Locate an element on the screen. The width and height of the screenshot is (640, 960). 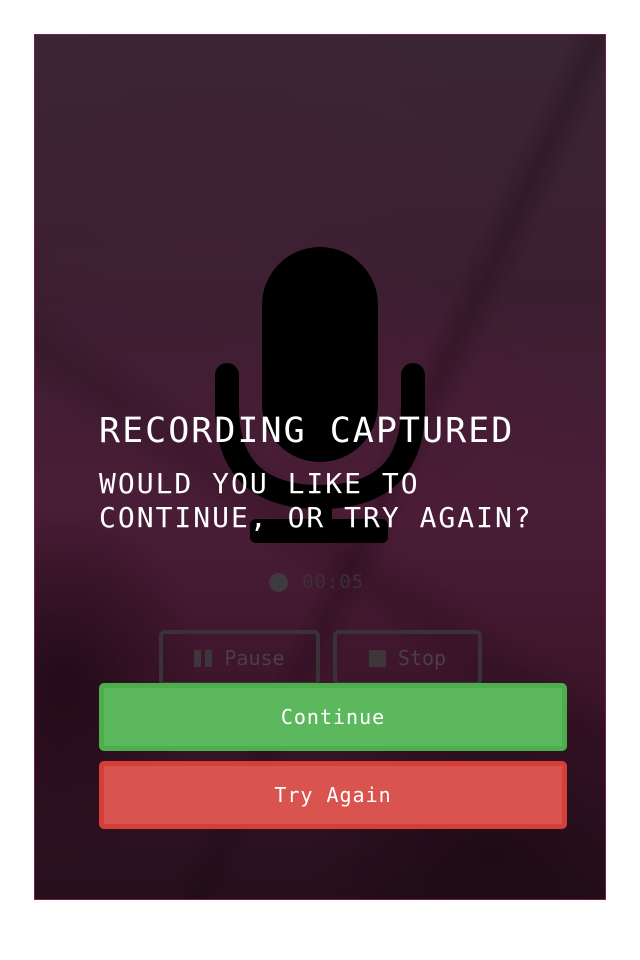
pause-icon is located at coordinates (203, 658).